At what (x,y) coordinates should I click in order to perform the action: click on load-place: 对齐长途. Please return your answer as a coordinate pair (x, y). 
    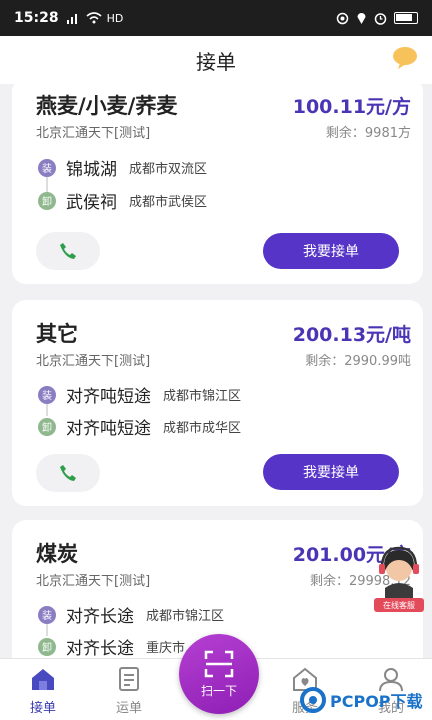
    Looking at the image, I should click on (100, 617).